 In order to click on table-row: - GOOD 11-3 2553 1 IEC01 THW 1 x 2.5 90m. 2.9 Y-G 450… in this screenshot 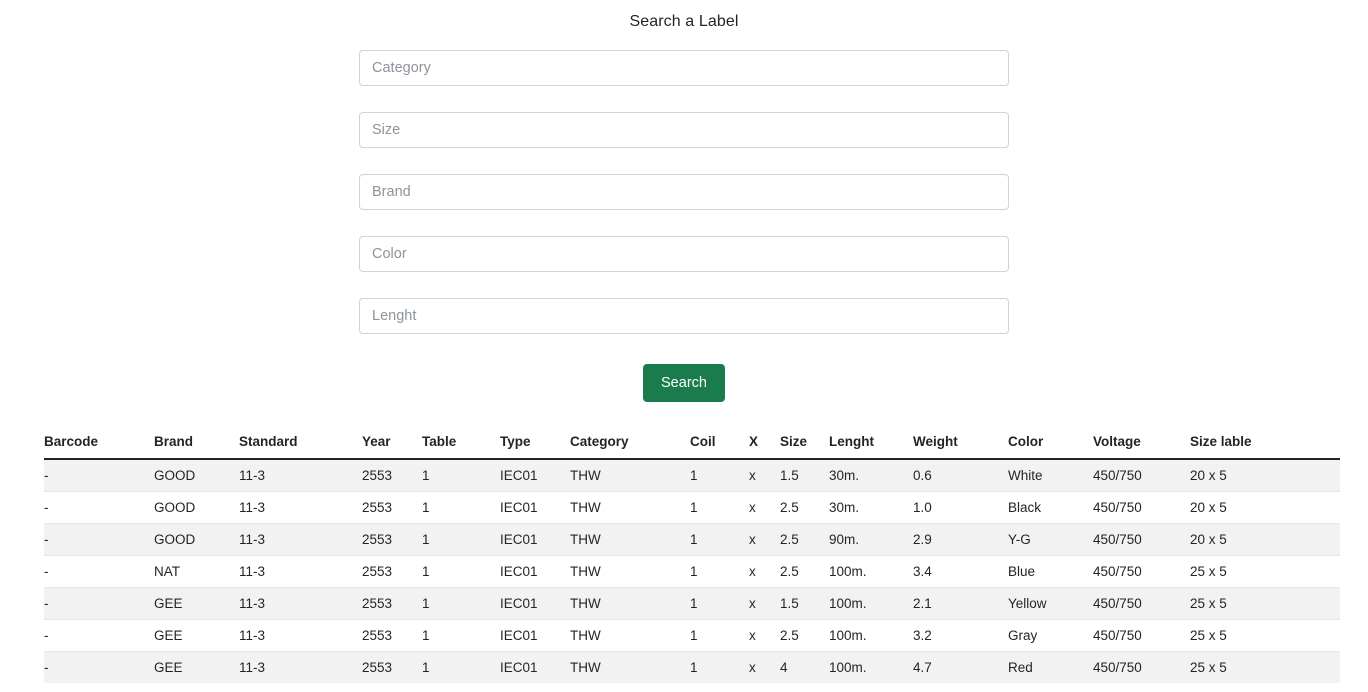, I will do `click(692, 539)`.